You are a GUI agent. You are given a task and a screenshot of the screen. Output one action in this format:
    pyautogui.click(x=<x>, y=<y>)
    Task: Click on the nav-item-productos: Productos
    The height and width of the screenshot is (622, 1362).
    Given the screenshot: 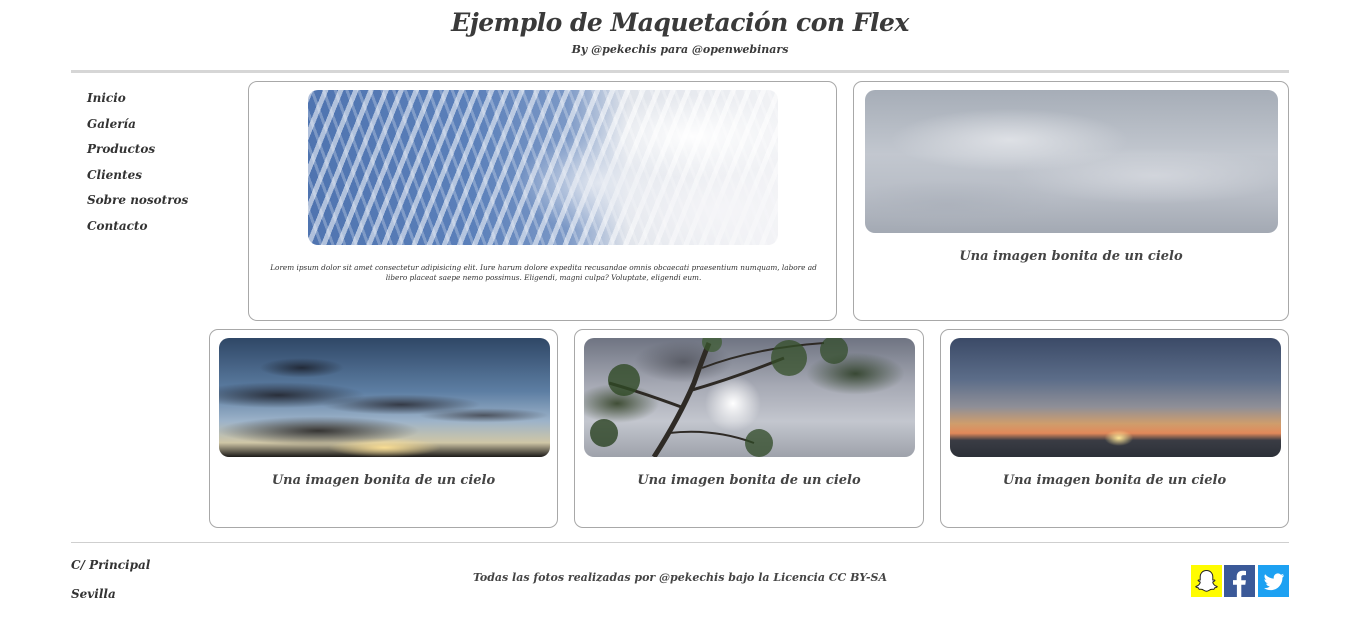 What is the action you would take?
    pyautogui.click(x=162, y=152)
    